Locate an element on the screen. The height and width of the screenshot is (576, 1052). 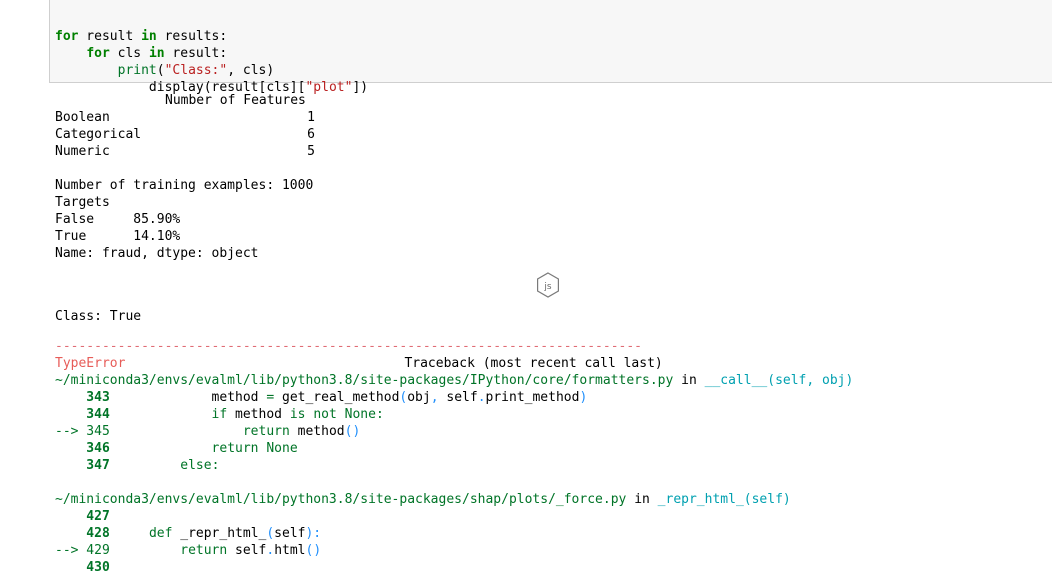
js-icon: js is located at coordinates (547, 285).